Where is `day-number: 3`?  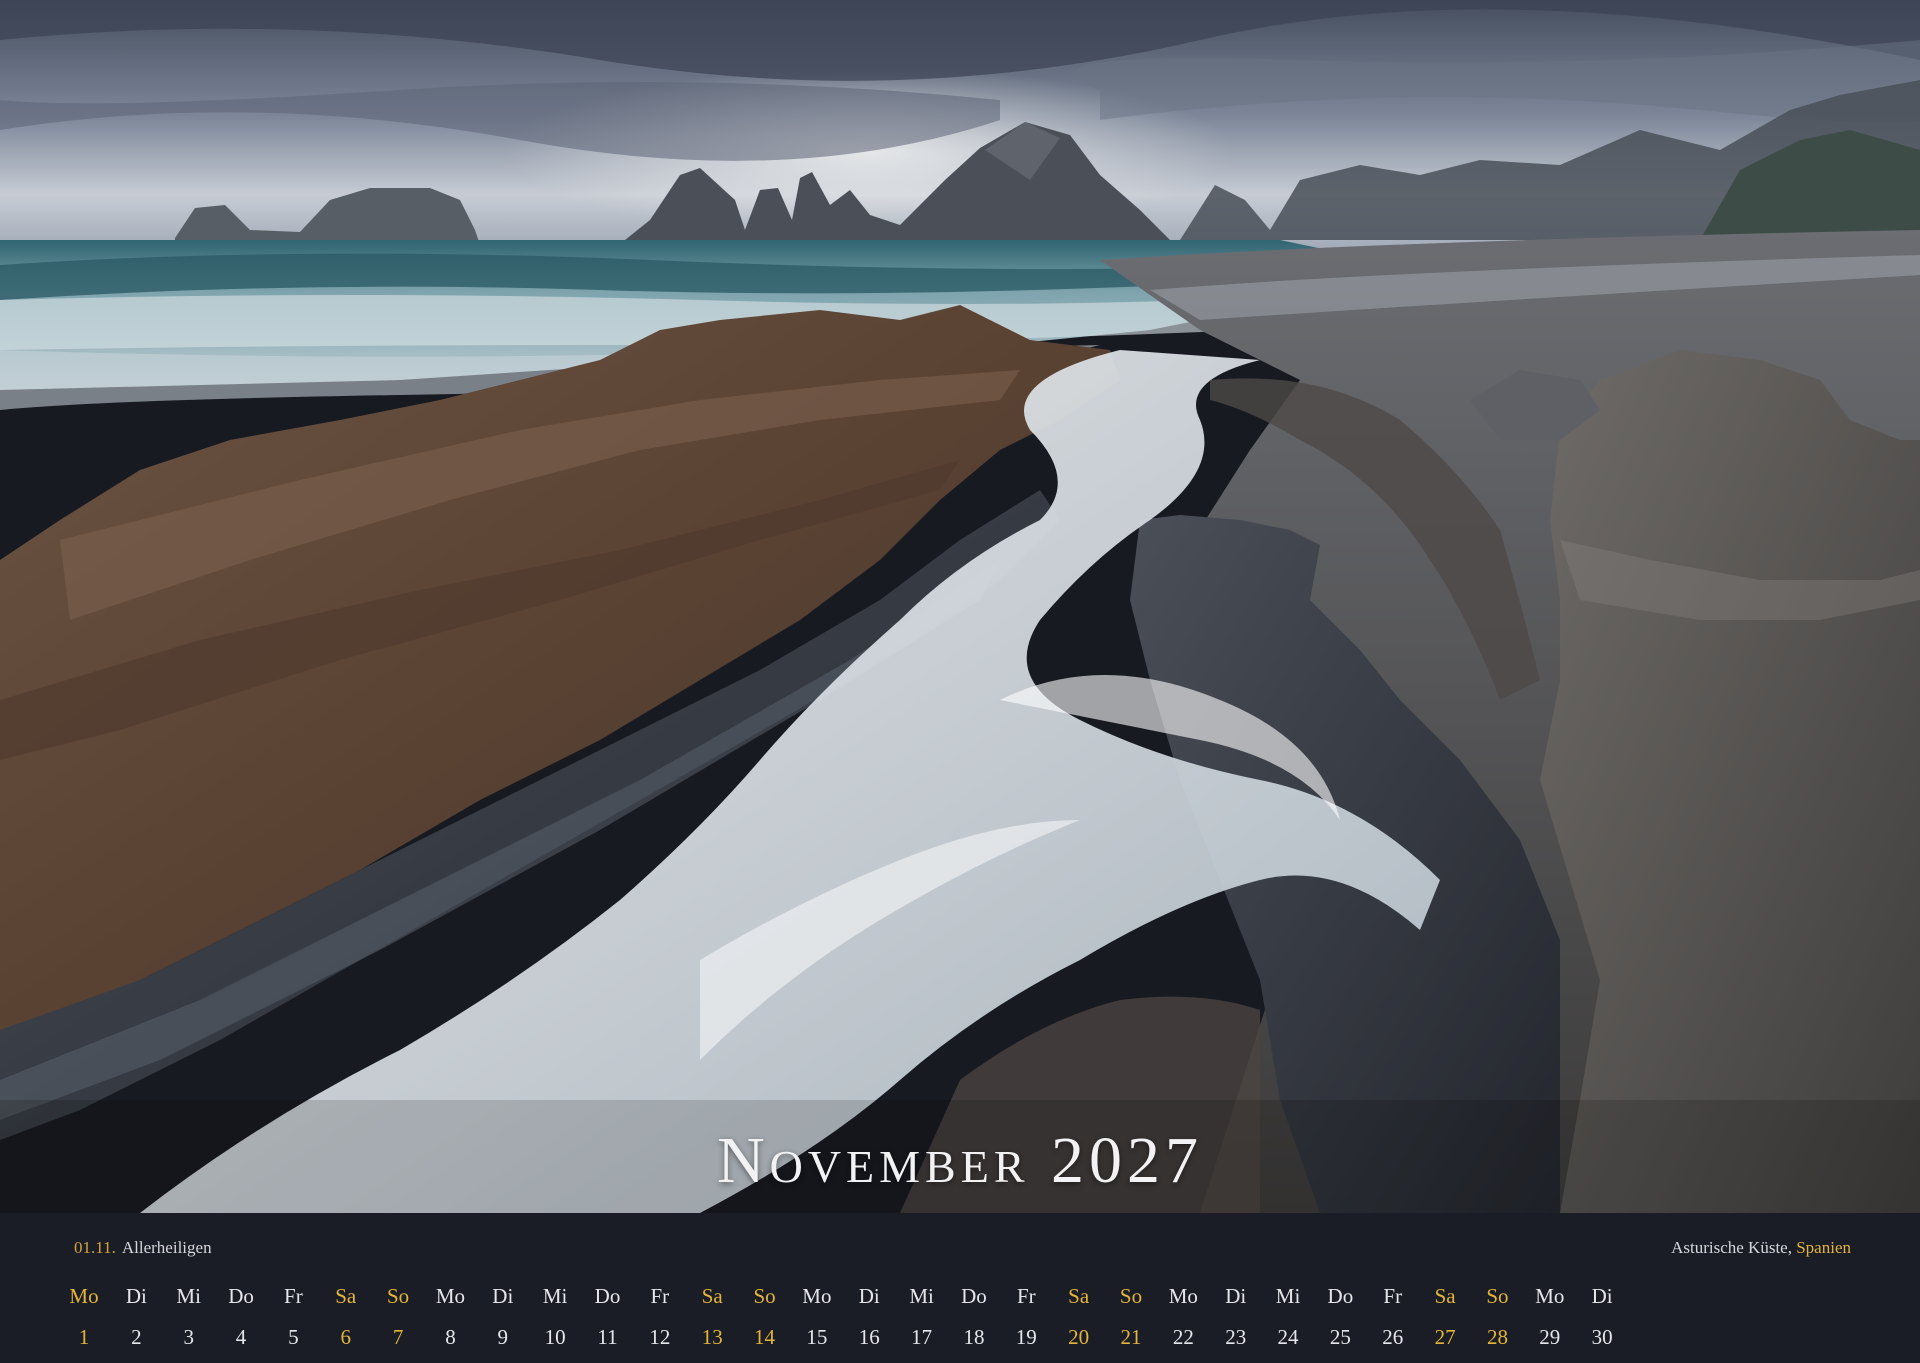
day-number: 3 is located at coordinates (188, 1337).